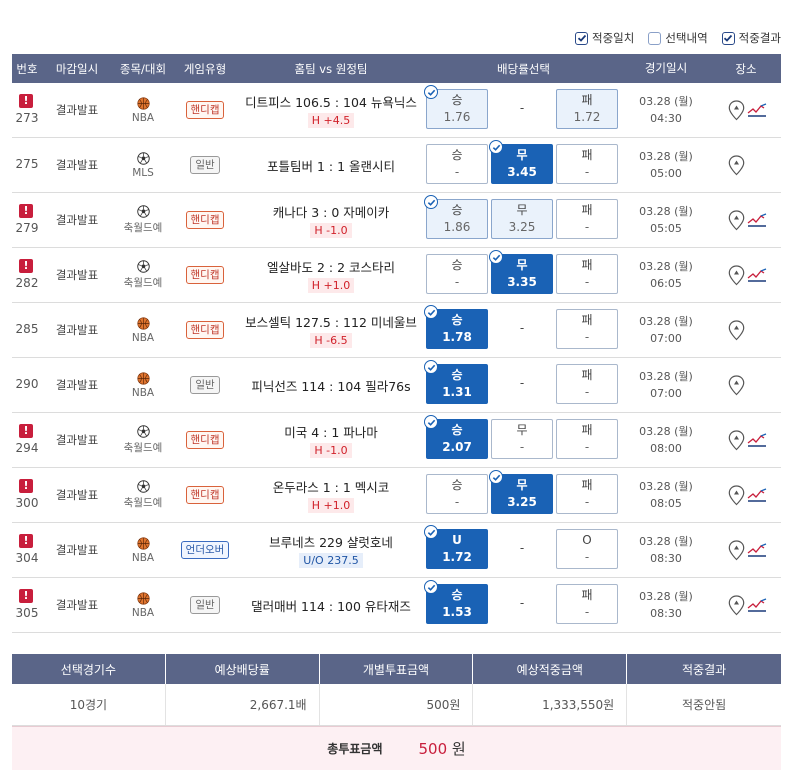 The image size is (789, 779). What do you see at coordinates (205, 605) in the screenshot?
I see `game-type-badge: 일반` at bounding box center [205, 605].